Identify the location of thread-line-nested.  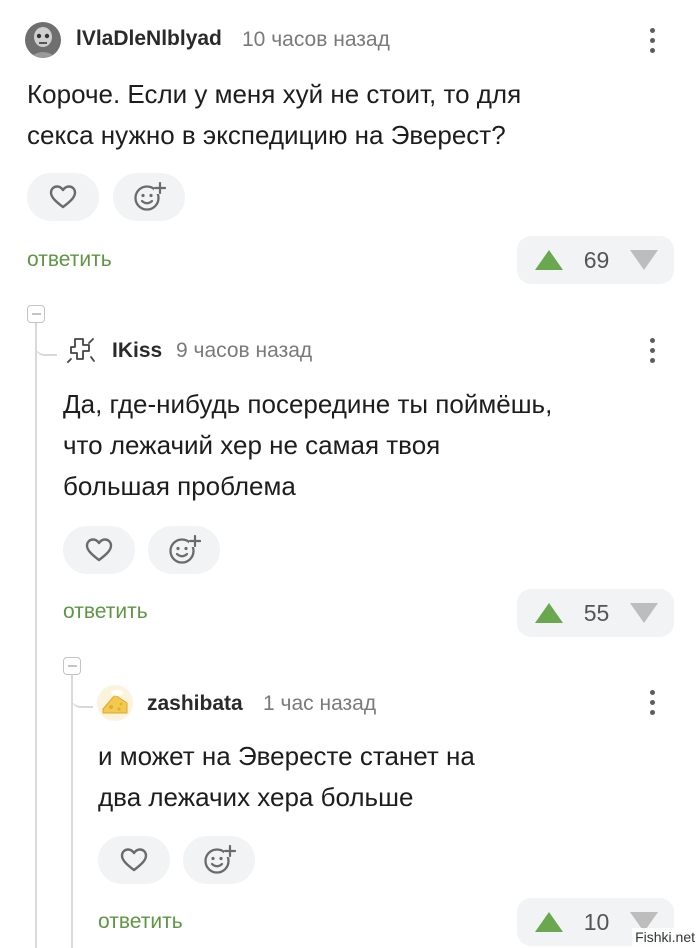
(72, 811).